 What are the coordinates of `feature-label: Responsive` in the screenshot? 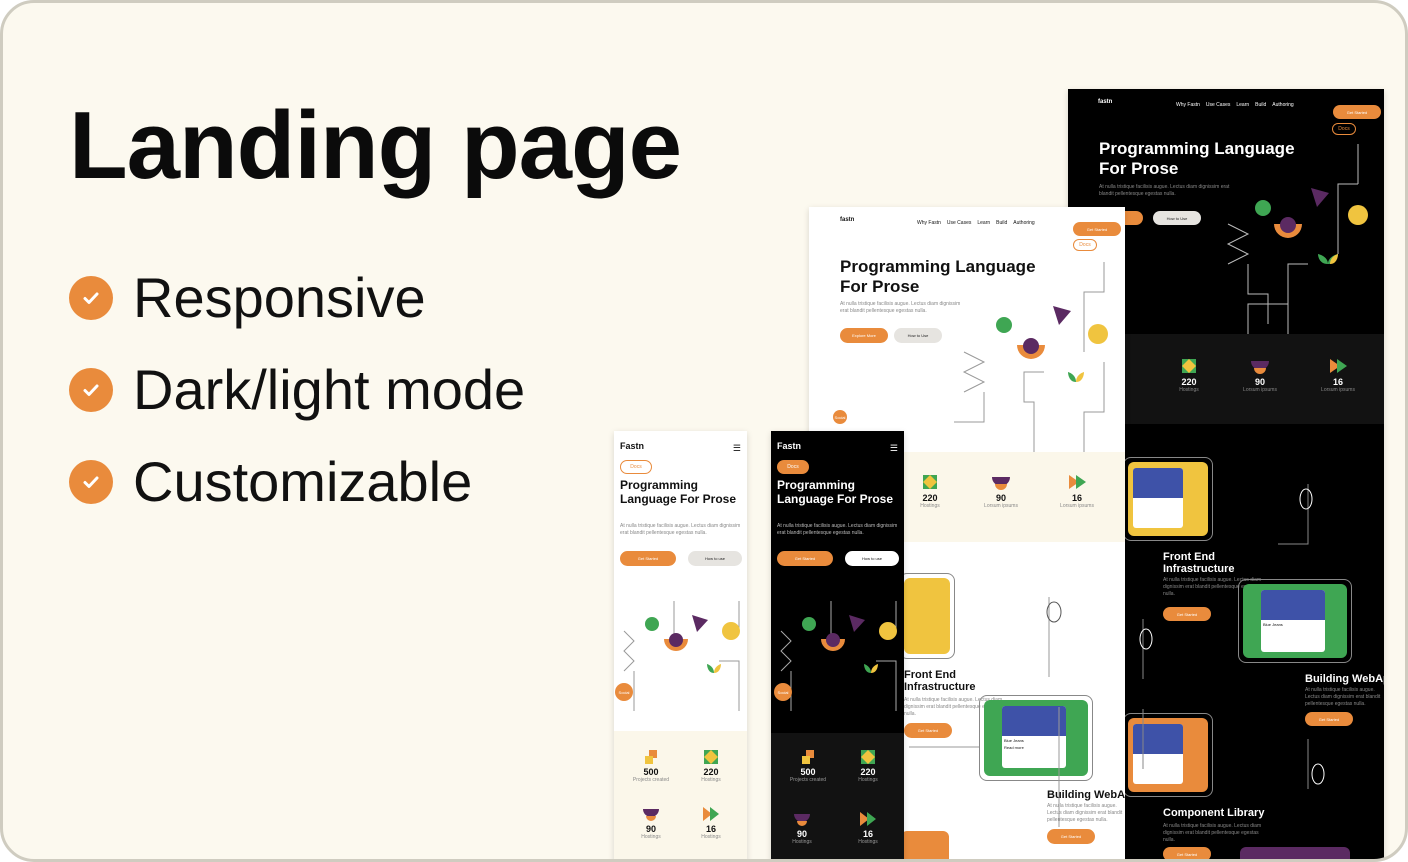 It's located at (279, 297).